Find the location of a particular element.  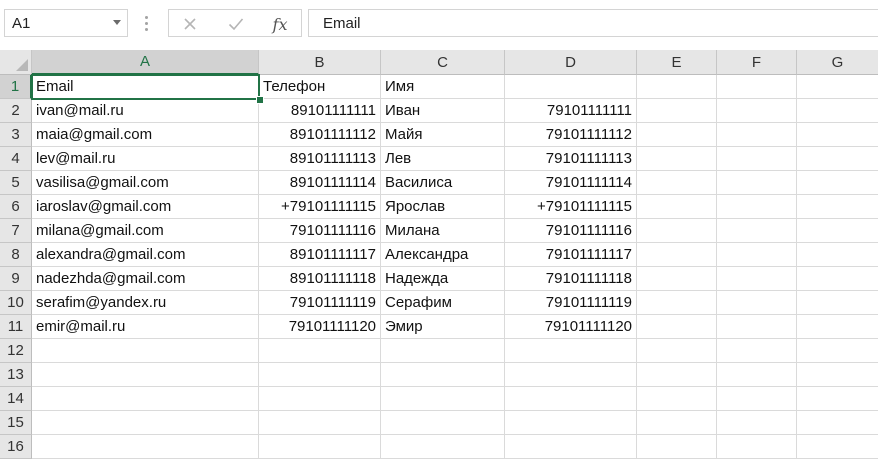

cell-e2 is located at coordinates (677, 111).